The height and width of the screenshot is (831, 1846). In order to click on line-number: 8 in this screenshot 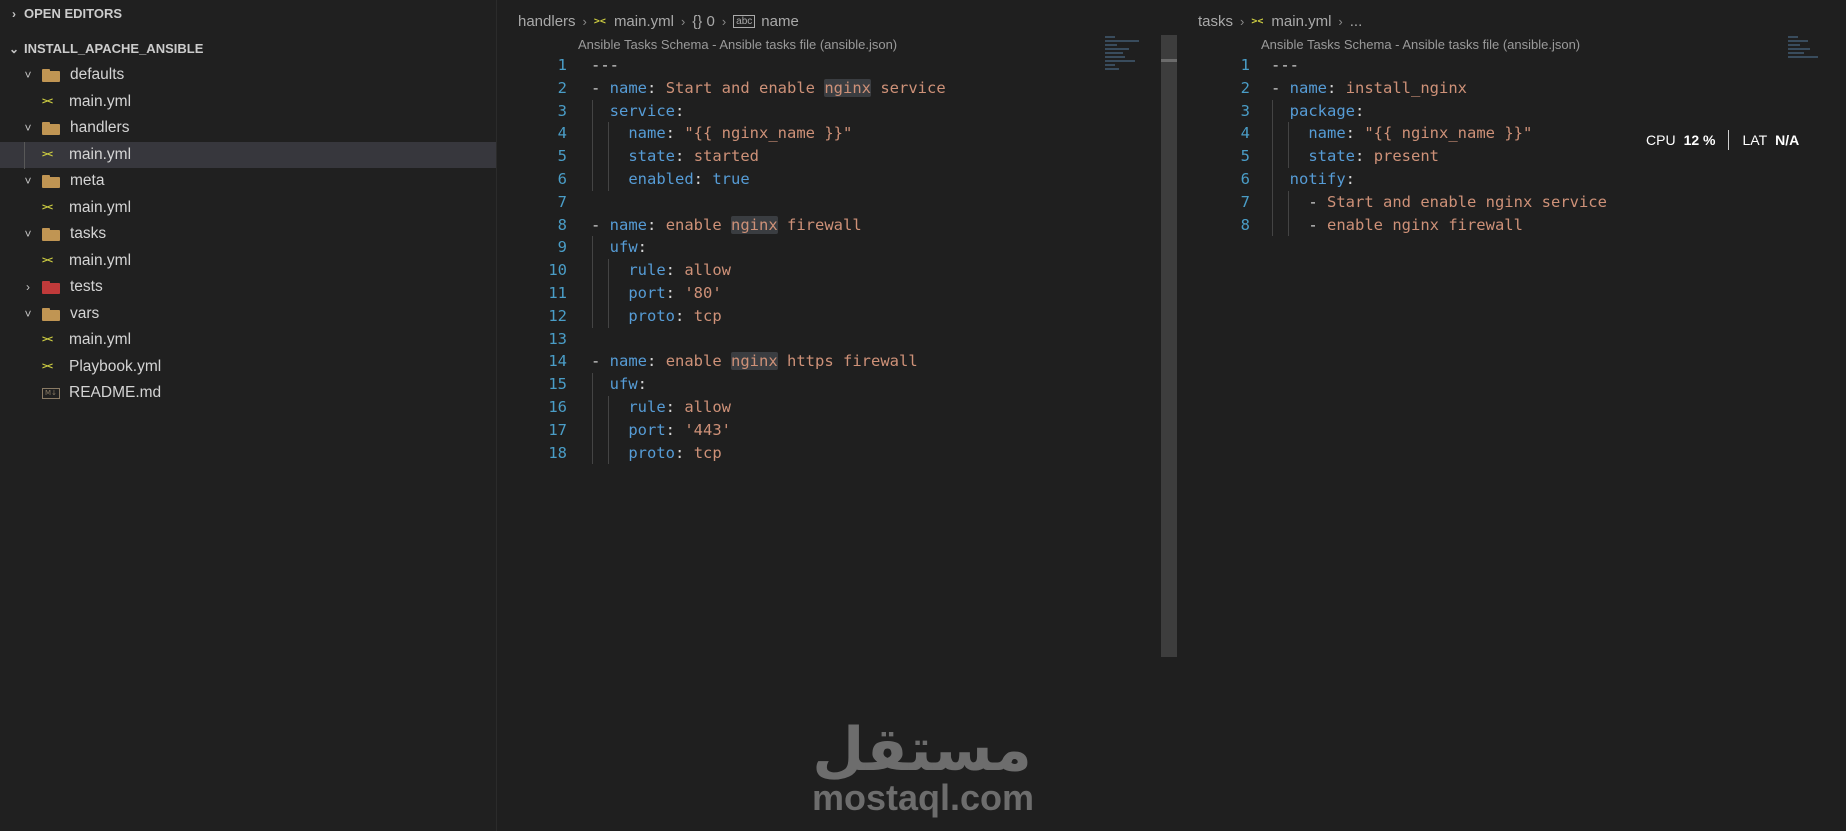, I will do `click(1245, 224)`.